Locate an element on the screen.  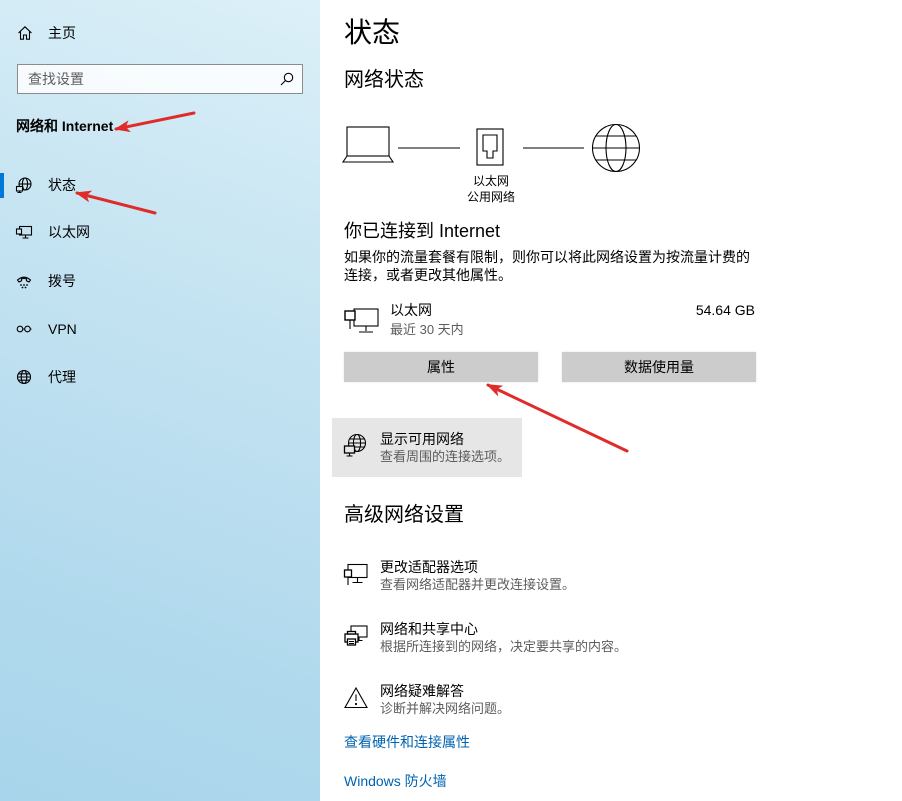
dialup-icon is located at coordinates (24, 282).